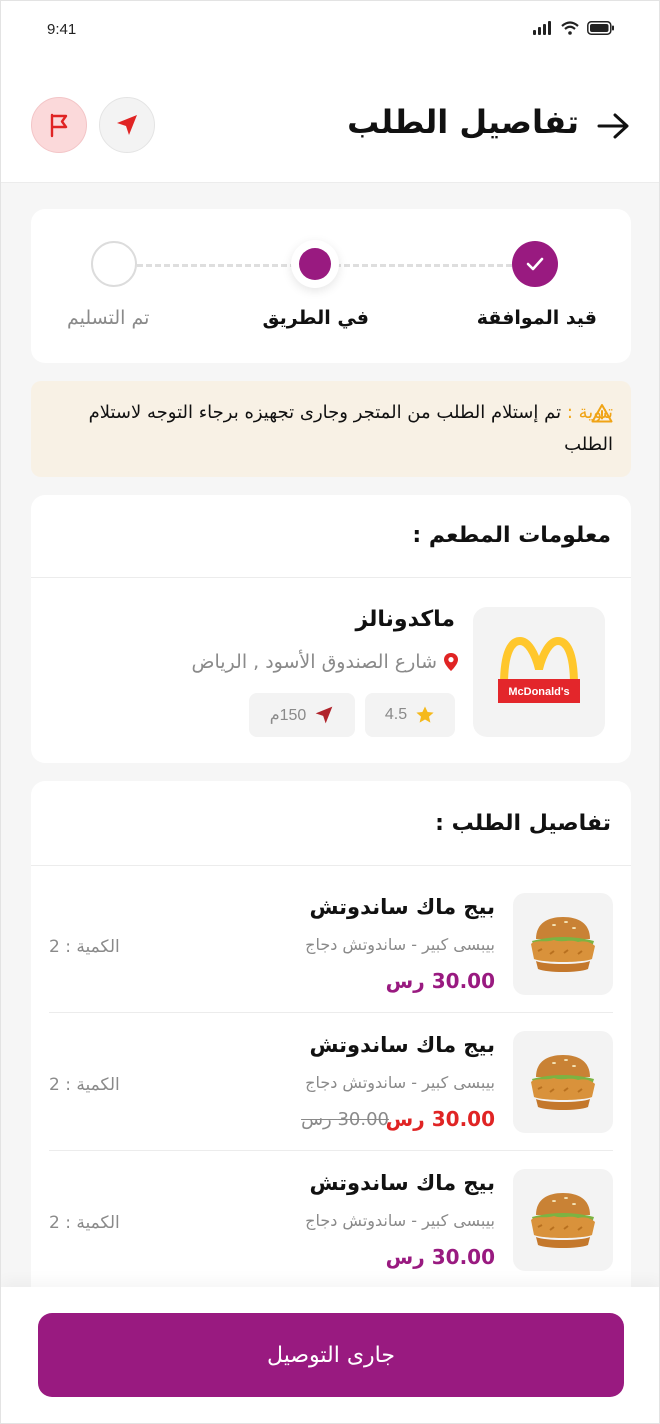 The width and height of the screenshot is (660, 1424). Describe the element at coordinates (542, 28) in the screenshot. I see `signal-icon` at that location.